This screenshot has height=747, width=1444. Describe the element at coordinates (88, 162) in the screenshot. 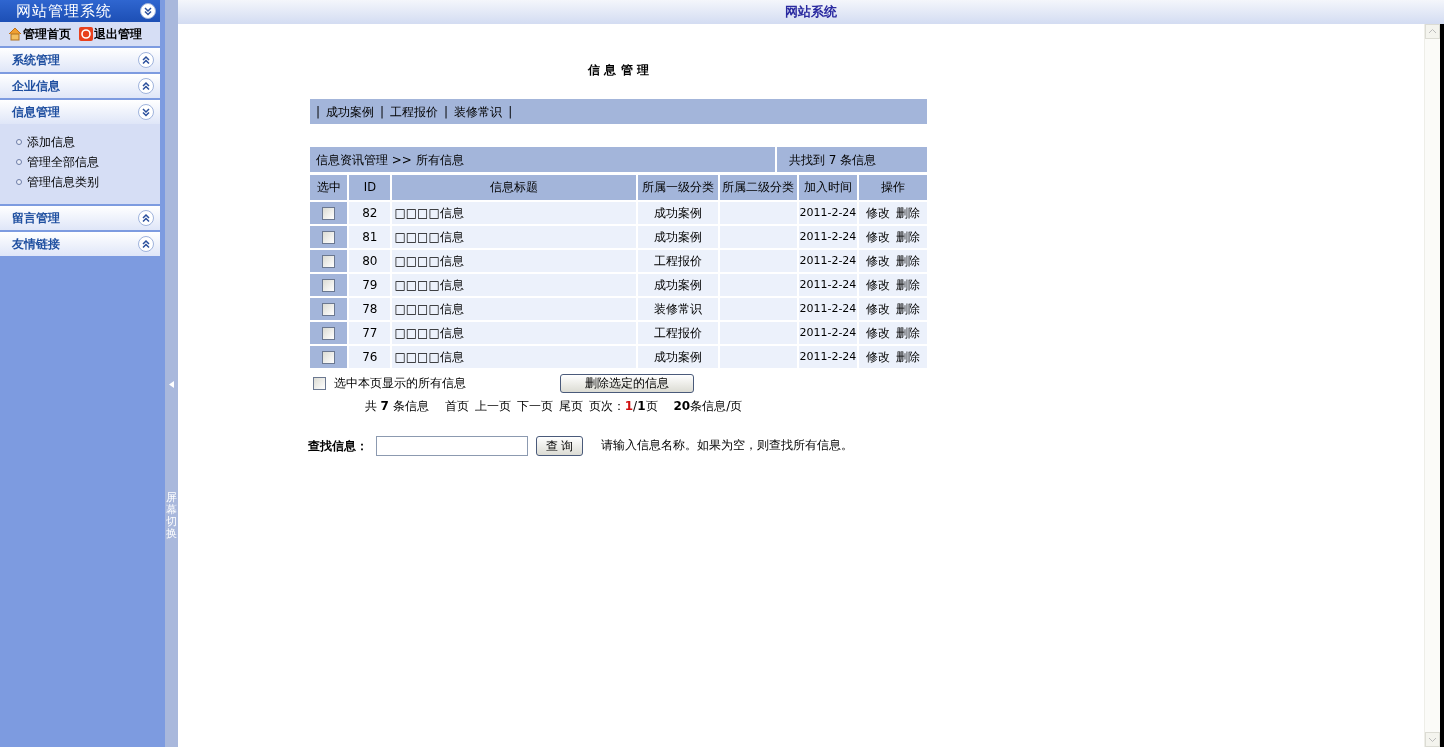

I see `submenu-item: 管理全部信息` at that location.